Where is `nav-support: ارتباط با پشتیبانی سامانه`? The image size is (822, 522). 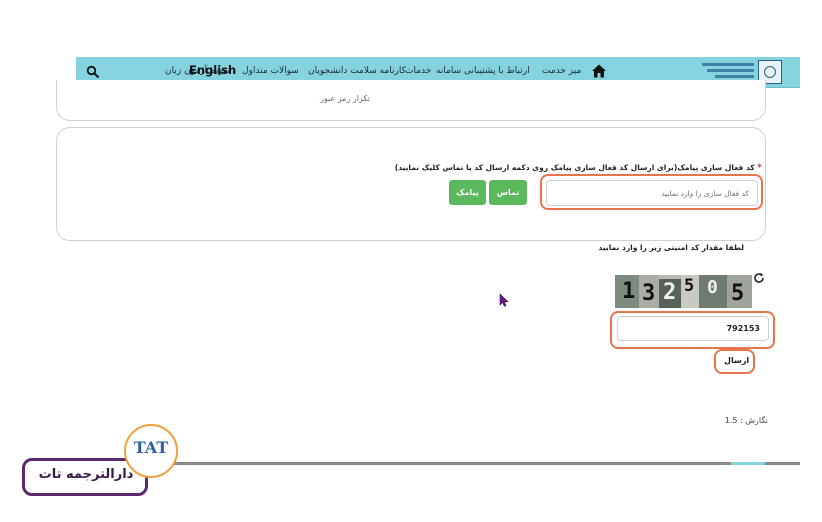
nav-support: ارتباط با پشتیبانی سامانه is located at coordinates (483, 71).